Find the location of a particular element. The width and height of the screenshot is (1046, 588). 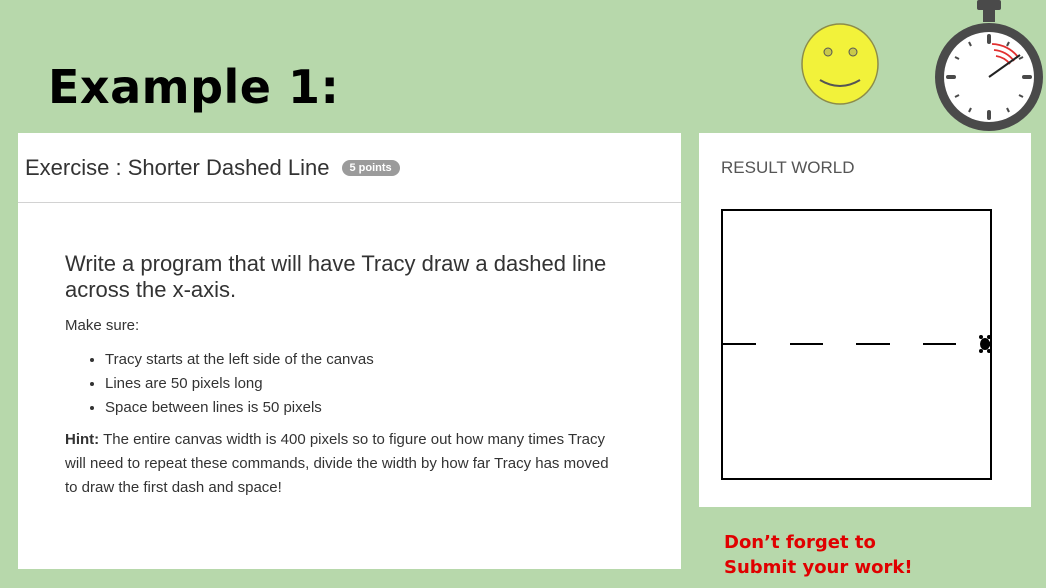

hint-label: Hint: is located at coordinates (82, 439).